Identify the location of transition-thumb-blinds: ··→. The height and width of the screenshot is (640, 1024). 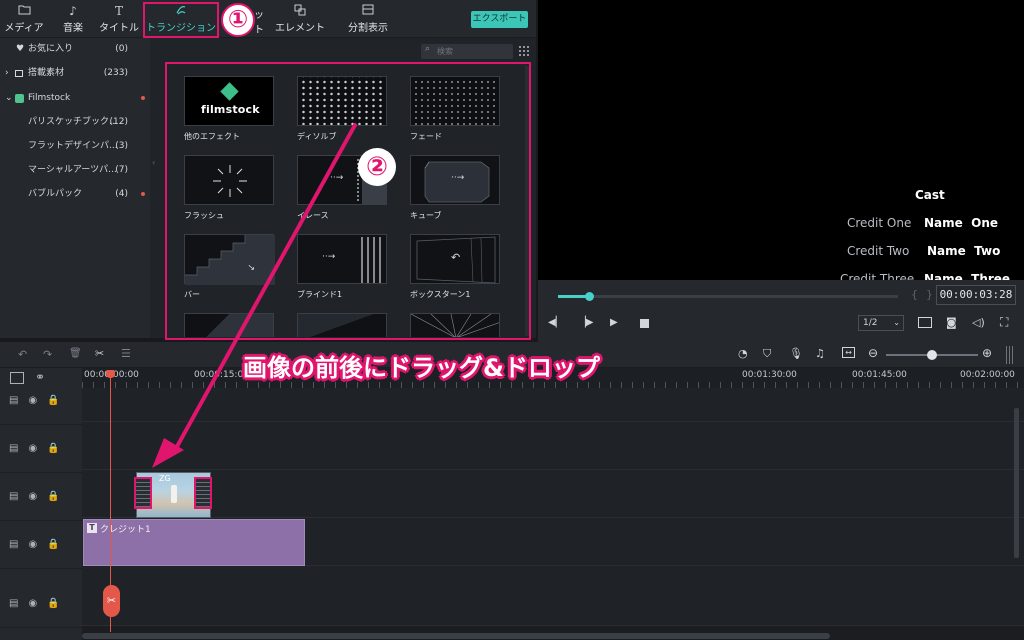
(342, 259).